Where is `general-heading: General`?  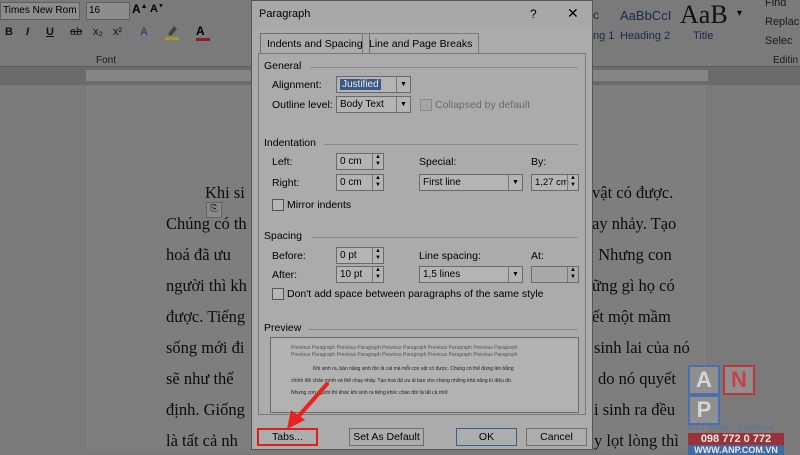
general-heading: General is located at coordinates (283, 66).